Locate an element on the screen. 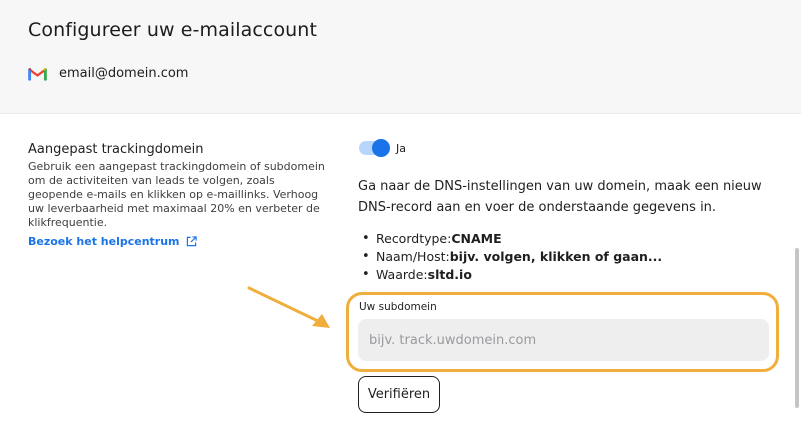 Image resolution: width=801 pixels, height=426 pixels. record-value: CNAME is located at coordinates (476, 238).